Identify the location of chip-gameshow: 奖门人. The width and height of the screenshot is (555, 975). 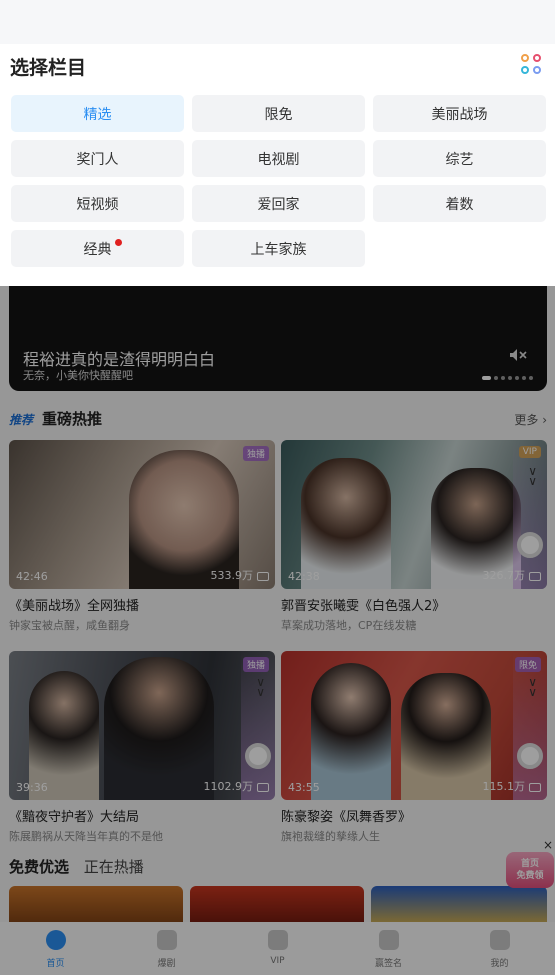
(97, 158).